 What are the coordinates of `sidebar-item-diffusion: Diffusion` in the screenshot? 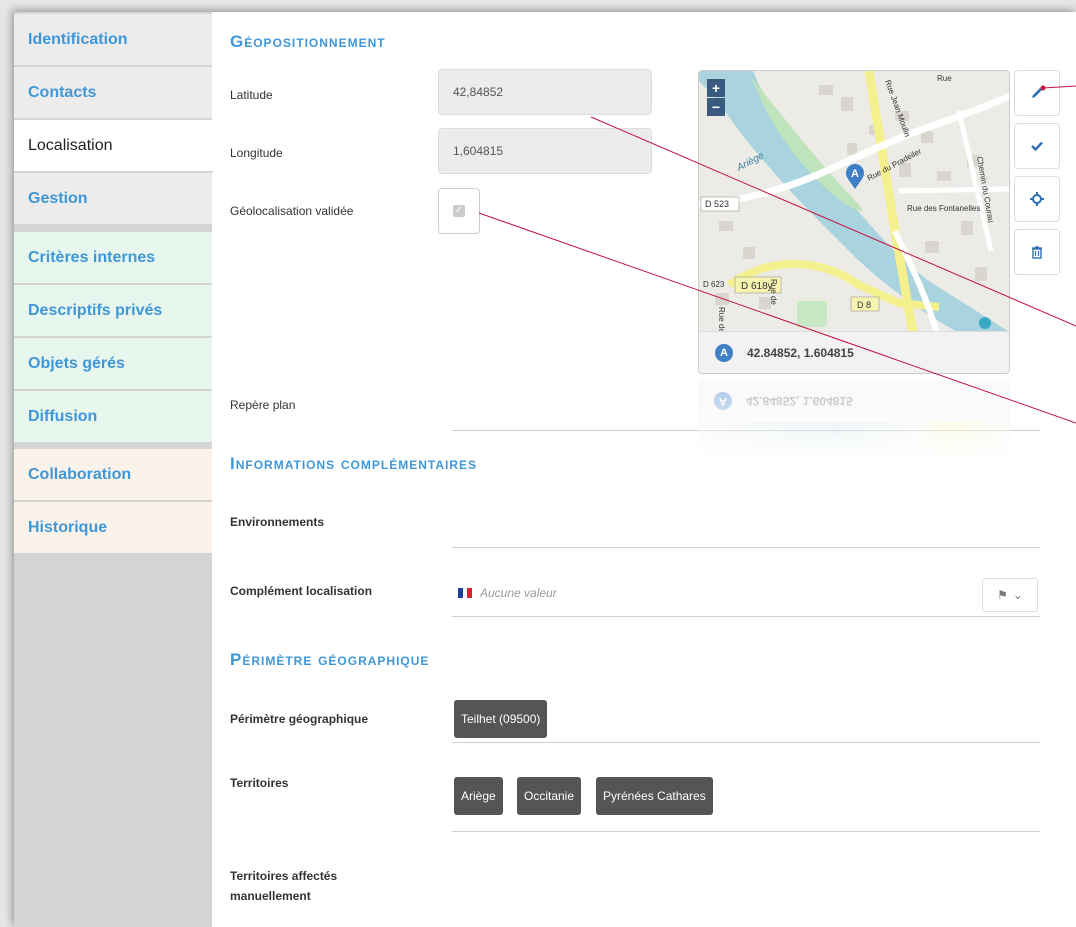 It's located at (113, 417).